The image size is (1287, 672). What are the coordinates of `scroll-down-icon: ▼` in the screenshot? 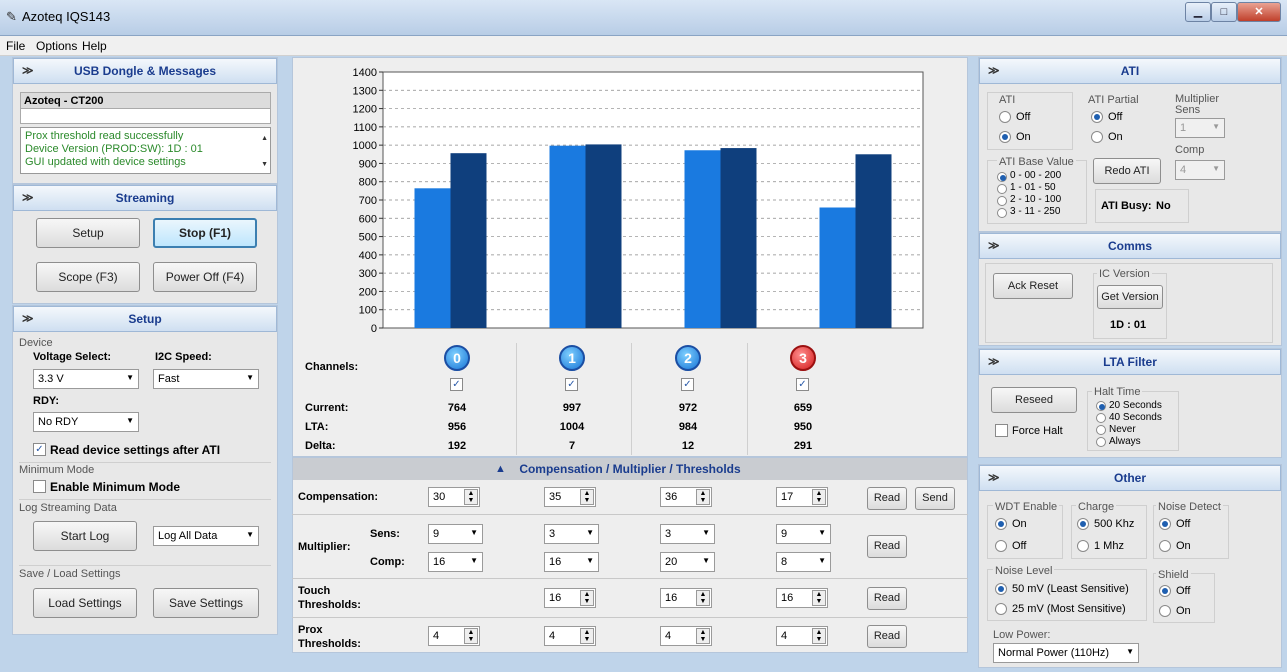 It's located at (264, 164).